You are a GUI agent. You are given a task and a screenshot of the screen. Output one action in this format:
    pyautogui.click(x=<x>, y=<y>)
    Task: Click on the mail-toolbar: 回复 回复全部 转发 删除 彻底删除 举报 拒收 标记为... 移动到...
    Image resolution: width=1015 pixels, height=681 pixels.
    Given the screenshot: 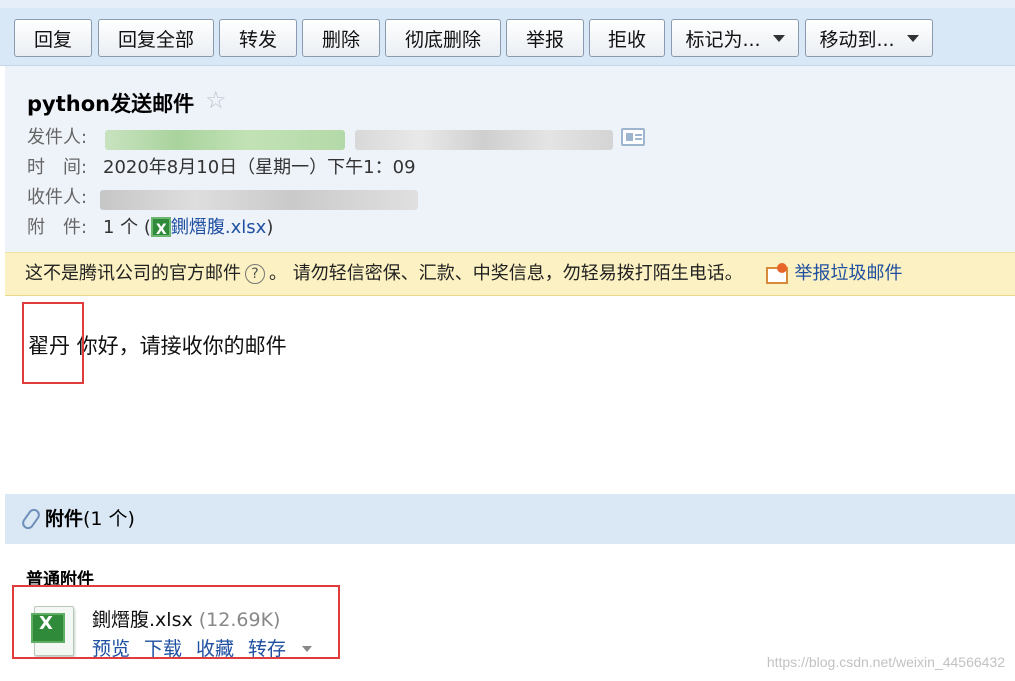 What is the action you would take?
    pyautogui.click(x=507, y=33)
    